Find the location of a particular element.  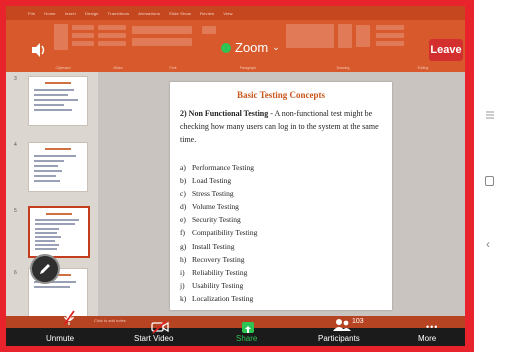

heading-bold-text: Non Functional Testing is located at coordinates (228, 113).